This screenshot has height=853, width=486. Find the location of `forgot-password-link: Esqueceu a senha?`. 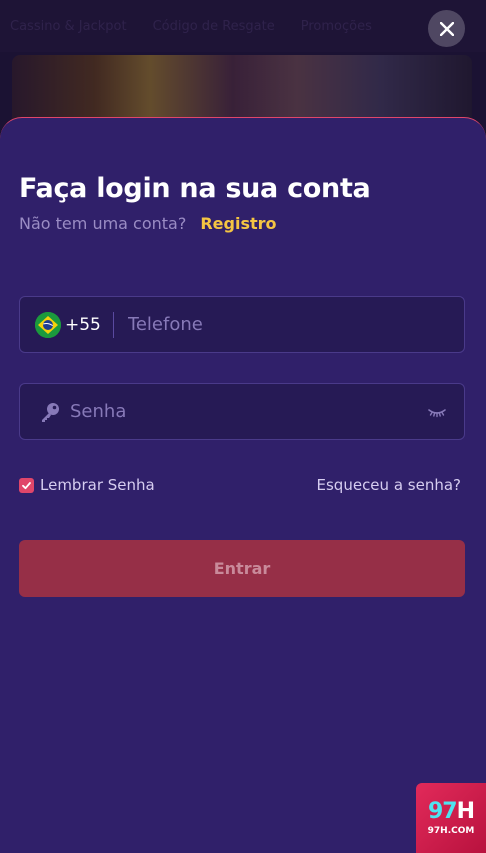

forgot-password-link: Esqueceu a senha? is located at coordinates (389, 485).